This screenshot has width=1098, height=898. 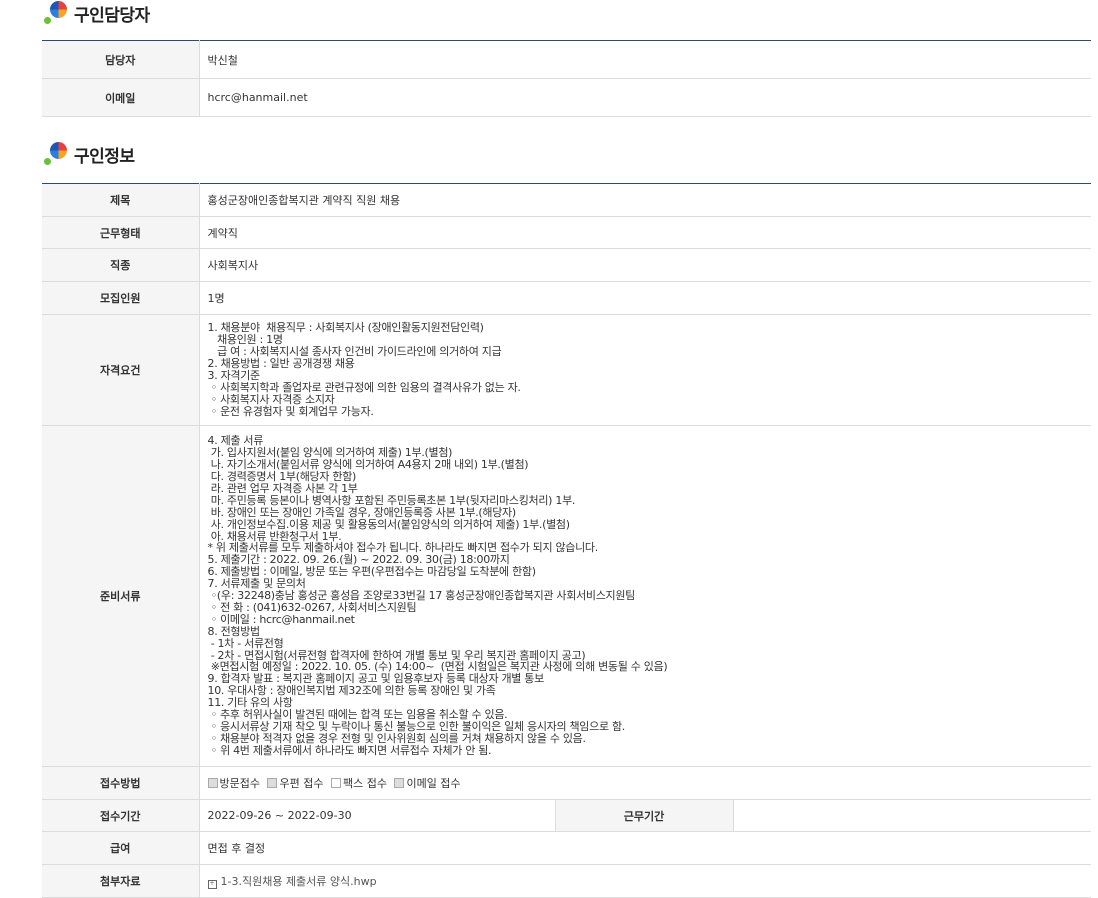 What do you see at coordinates (121, 783) in the screenshot?
I see `row-label: 접수방법` at bounding box center [121, 783].